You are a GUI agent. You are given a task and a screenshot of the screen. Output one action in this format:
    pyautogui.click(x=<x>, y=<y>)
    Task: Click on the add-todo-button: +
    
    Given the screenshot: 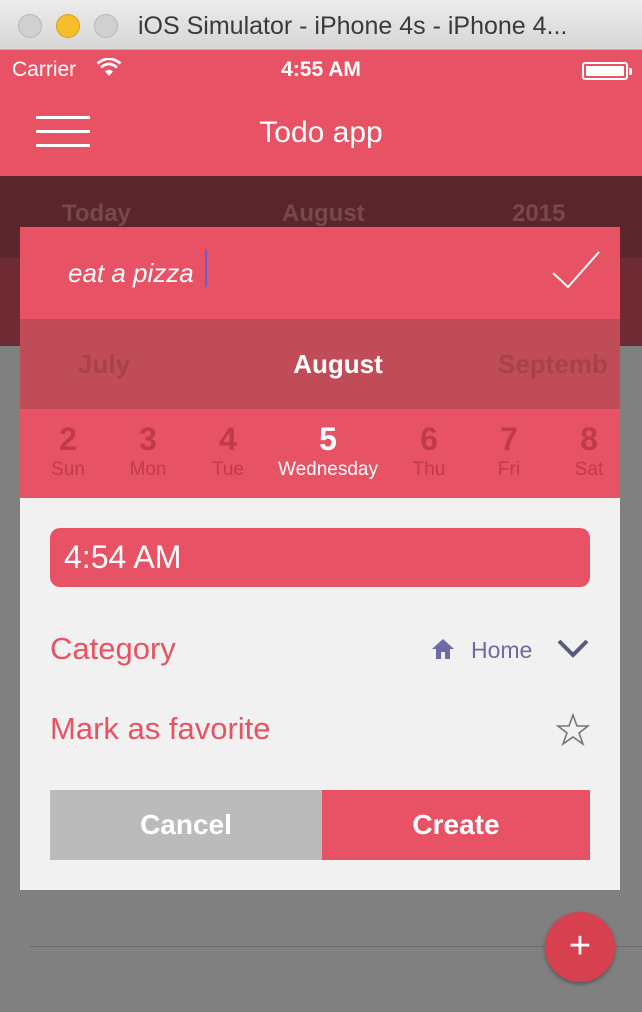 What is the action you would take?
    pyautogui.click(x=580, y=947)
    